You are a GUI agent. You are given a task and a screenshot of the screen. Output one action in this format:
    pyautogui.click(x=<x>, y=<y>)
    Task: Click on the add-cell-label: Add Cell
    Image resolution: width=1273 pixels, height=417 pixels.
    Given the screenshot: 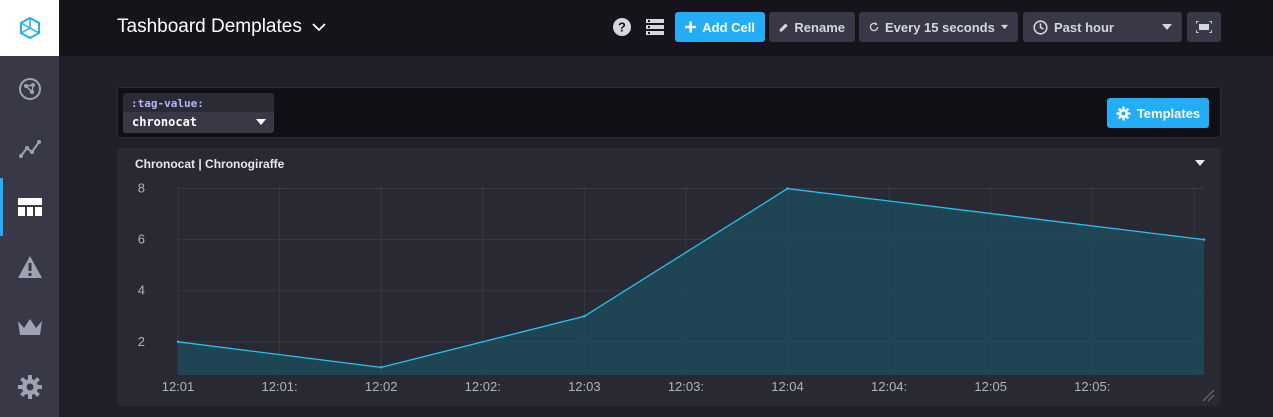 What is the action you would take?
    pyautogui.click(x=728, y=27)
    